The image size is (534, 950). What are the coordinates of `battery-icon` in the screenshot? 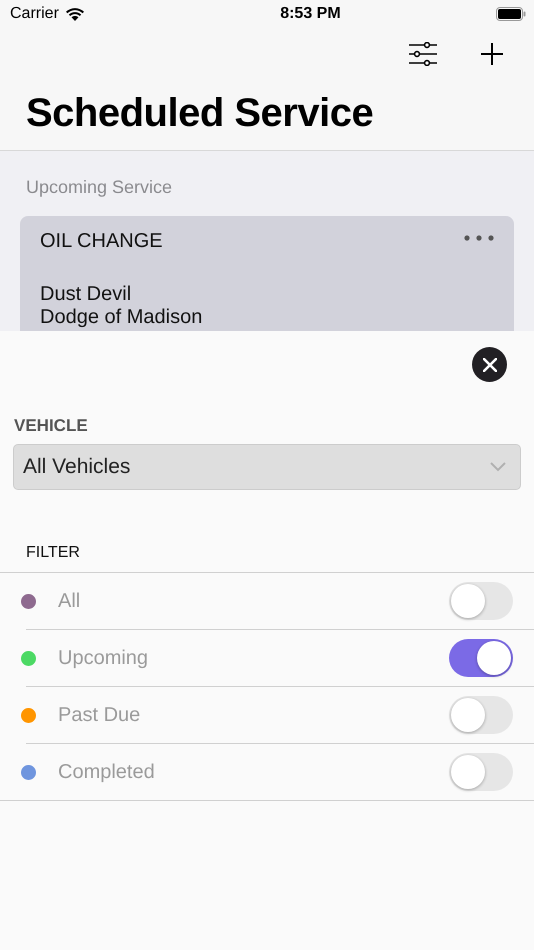 It's located at (511, 14).